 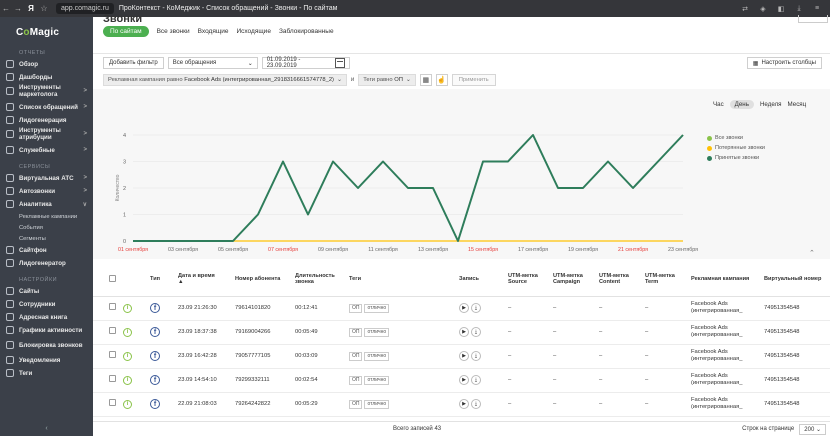 What do you see at coordinates (46, 317) in the screenshot?
I see `sidebar-item-адресная-книга: Адресная книга` at bounding box center [46, 317].